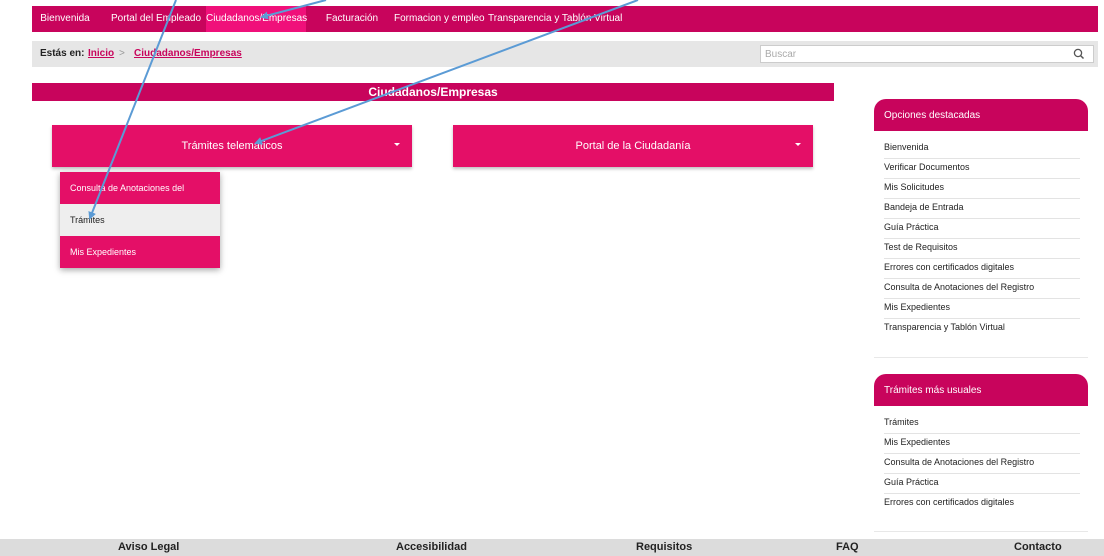 This screenshot has width=1104, height=556. I want to click on featured-item-verificar-documentos: Verificar Documentos, so click(982, 169).